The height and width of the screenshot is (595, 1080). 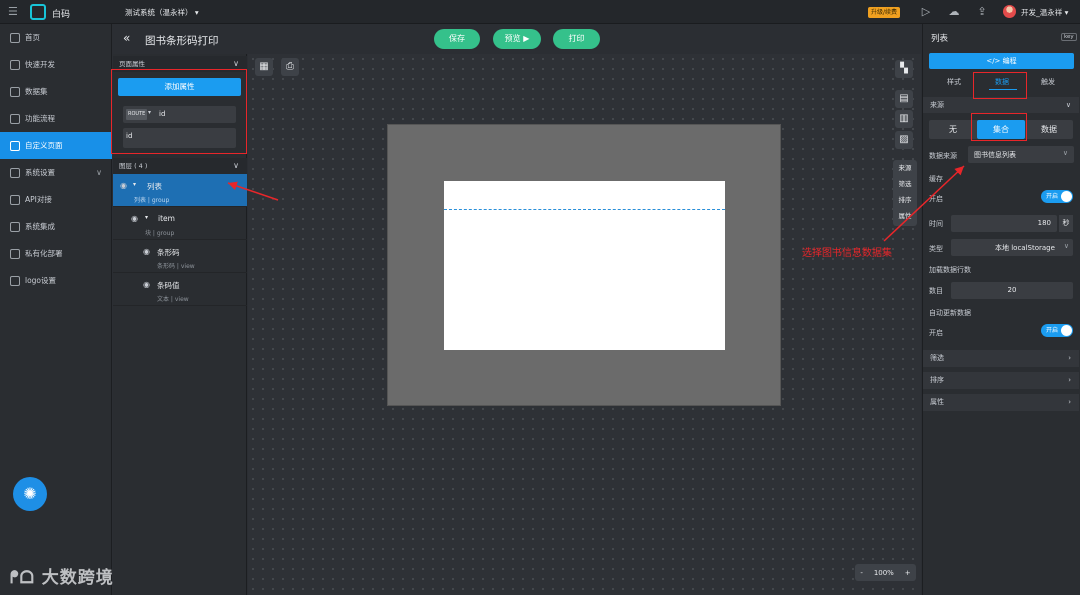 What do you see at coordinates (253, 191) in the screenshot?
I see `arrow-to-list-layer` at bounding box center [253, 191].